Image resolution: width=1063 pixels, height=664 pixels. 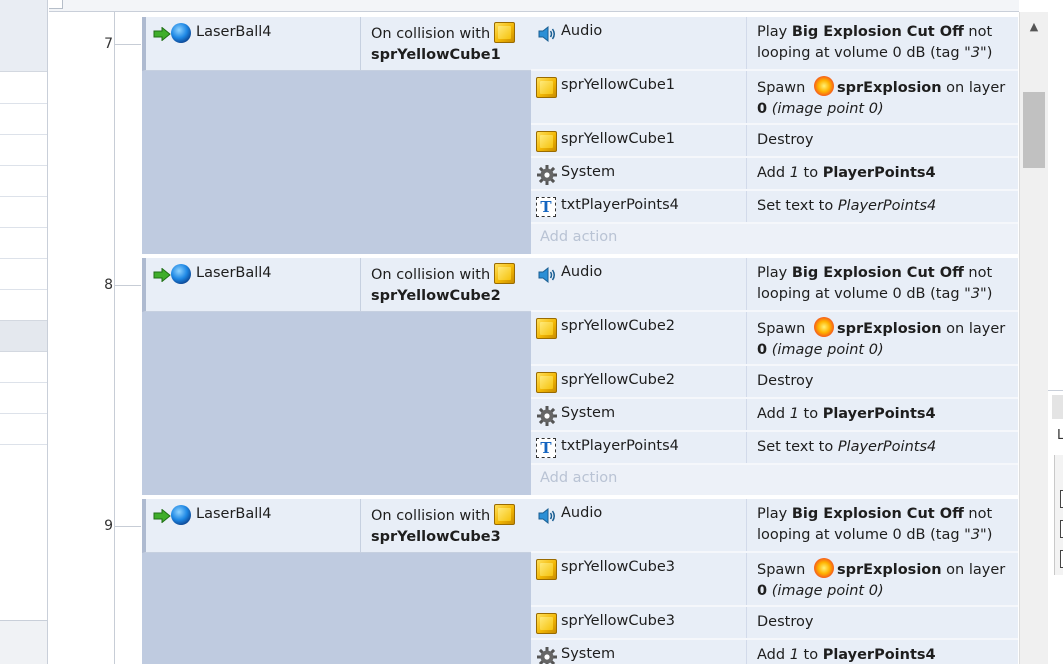 What do you see at coordinates (162, 34) in the screenshot?
I see `green-arrow-icon` at bounding box center [162, 34].